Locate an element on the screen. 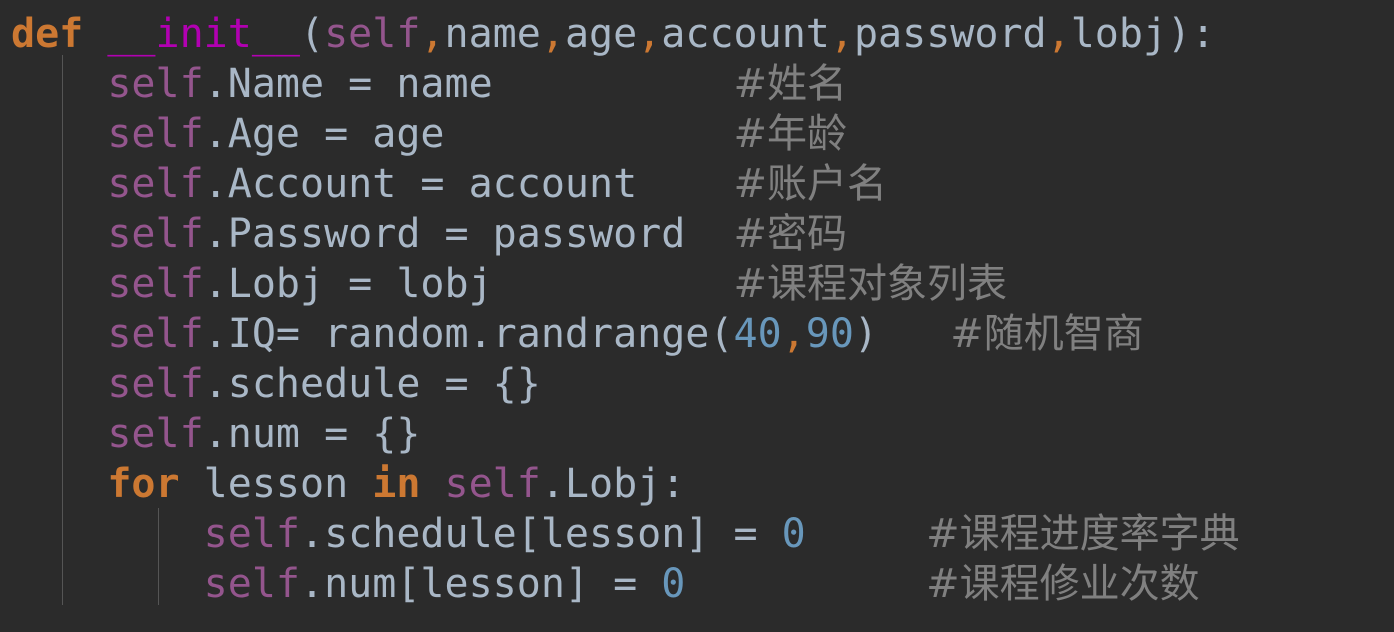 This screenshot has width=1394, height=632. token-comment: #密码 is located at coordinates (790, 234).